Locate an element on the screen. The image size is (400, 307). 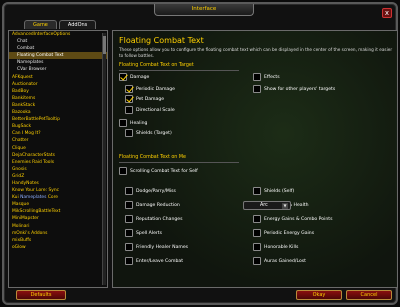
option-row: Damage Reduction is located at coordinates (152, 205).